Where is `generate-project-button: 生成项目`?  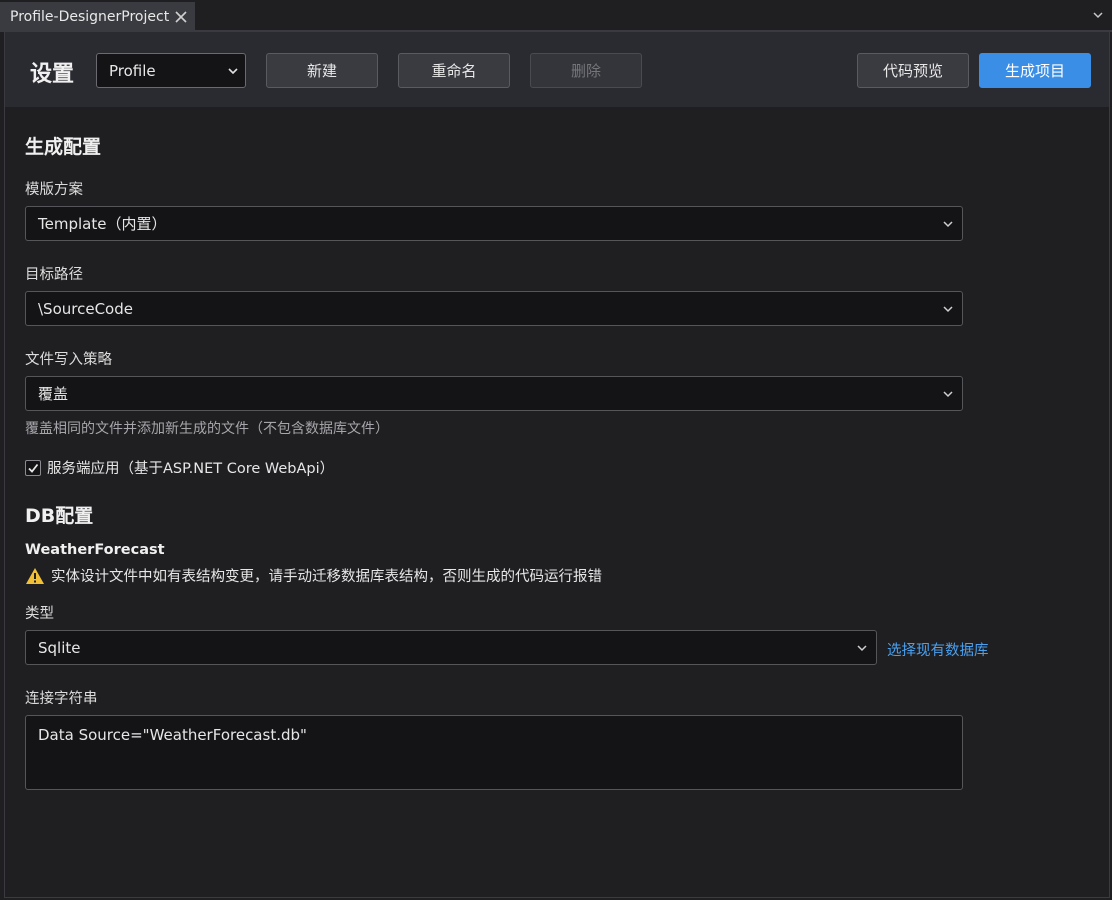
generate-project-button: 生成项目 is located at coordinates (1035, 70).